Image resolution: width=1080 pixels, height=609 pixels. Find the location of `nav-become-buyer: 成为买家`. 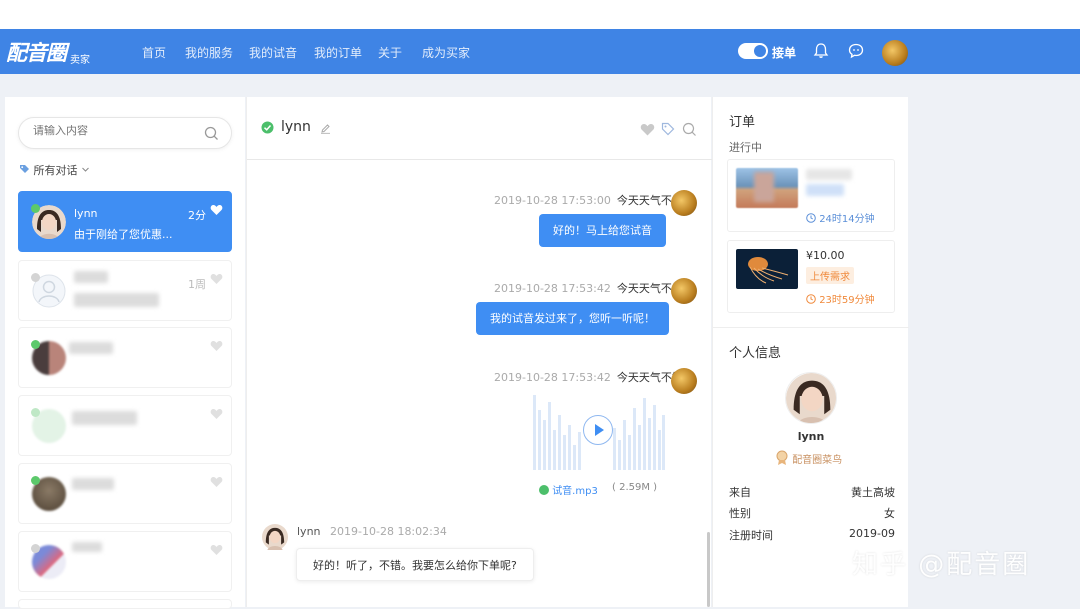

nav-become-buyer: 成为买家 is located at coordinates (446, 52).